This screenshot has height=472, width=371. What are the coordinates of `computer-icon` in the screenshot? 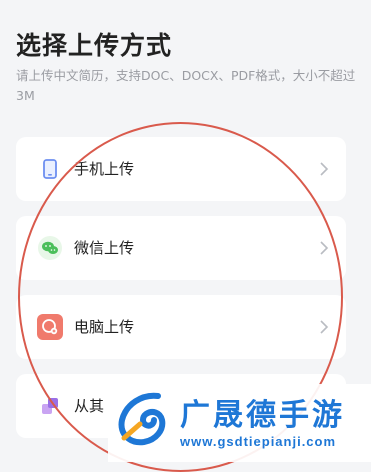 It's located at (50, 327).